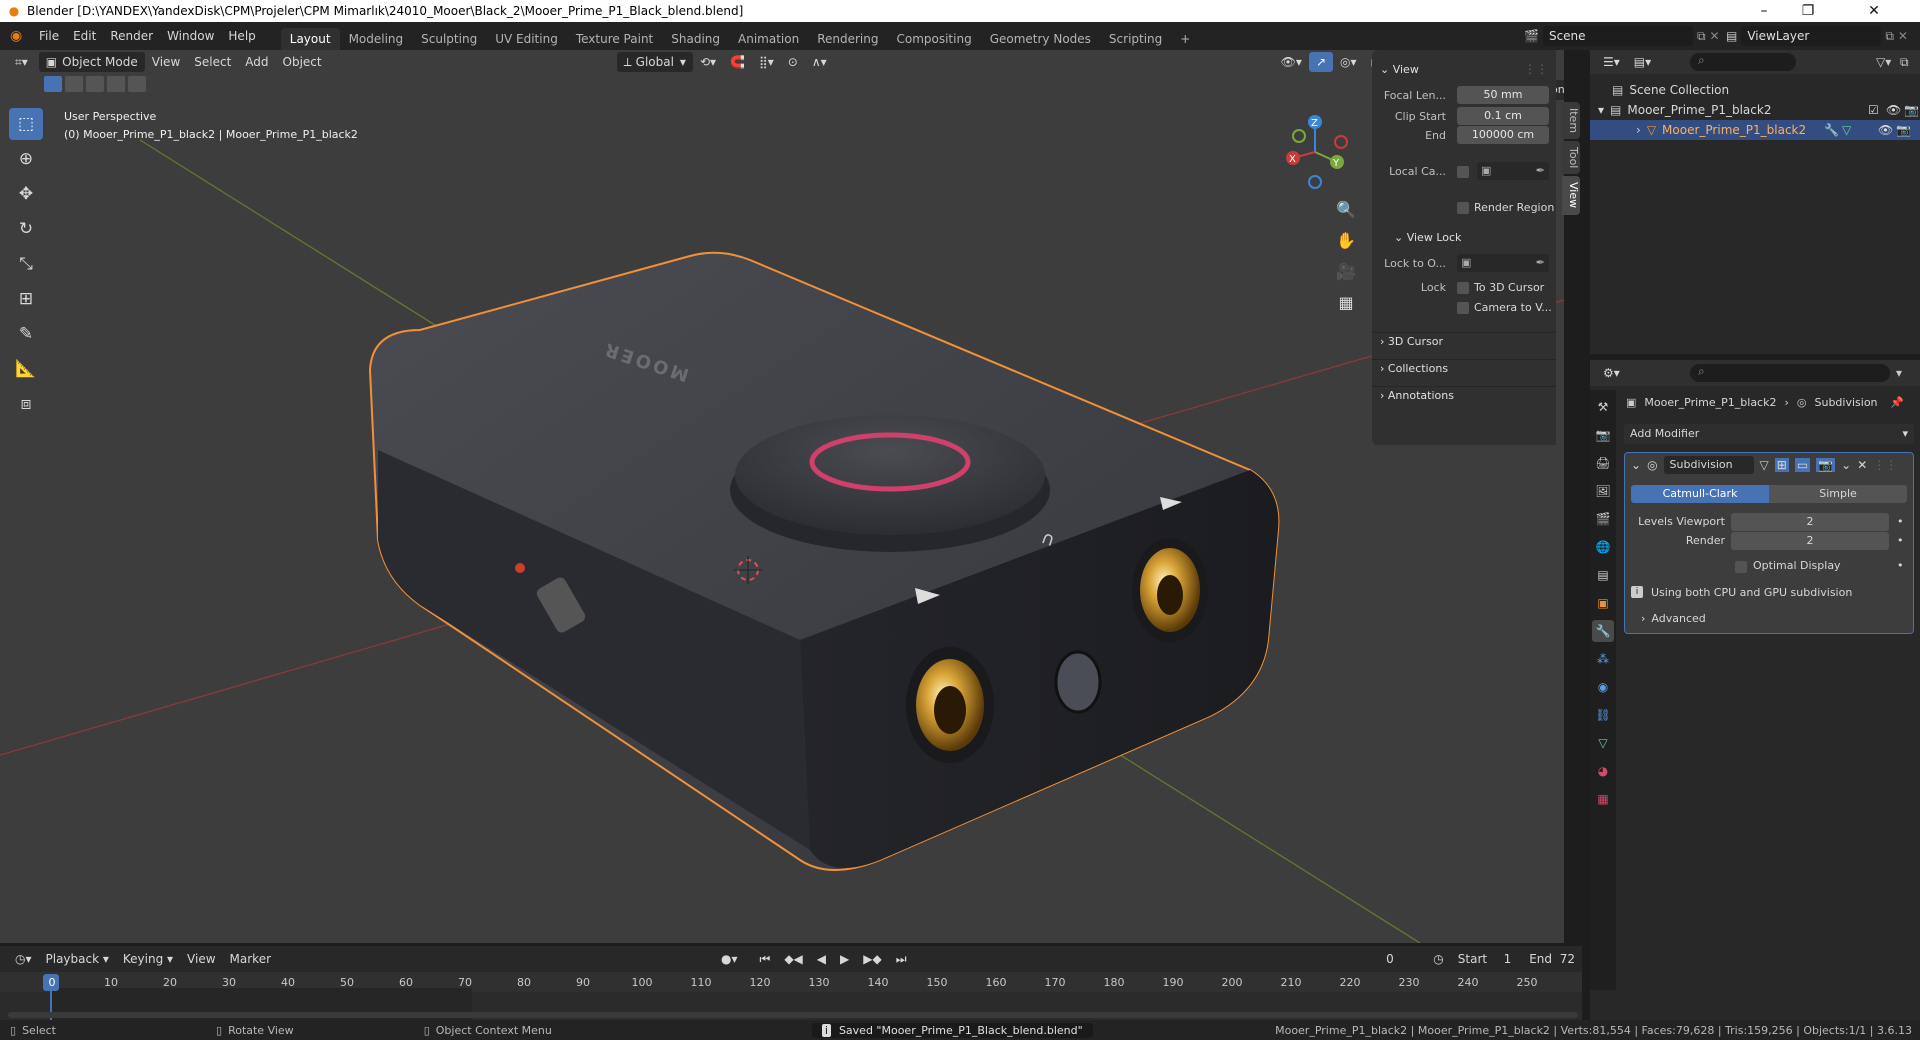 The width and height of the screenshot is (1920, 1040). Describe the element at coordinates (1701, 36) in the screenshot. I see `new-scene-icon: ⧉` at that location.